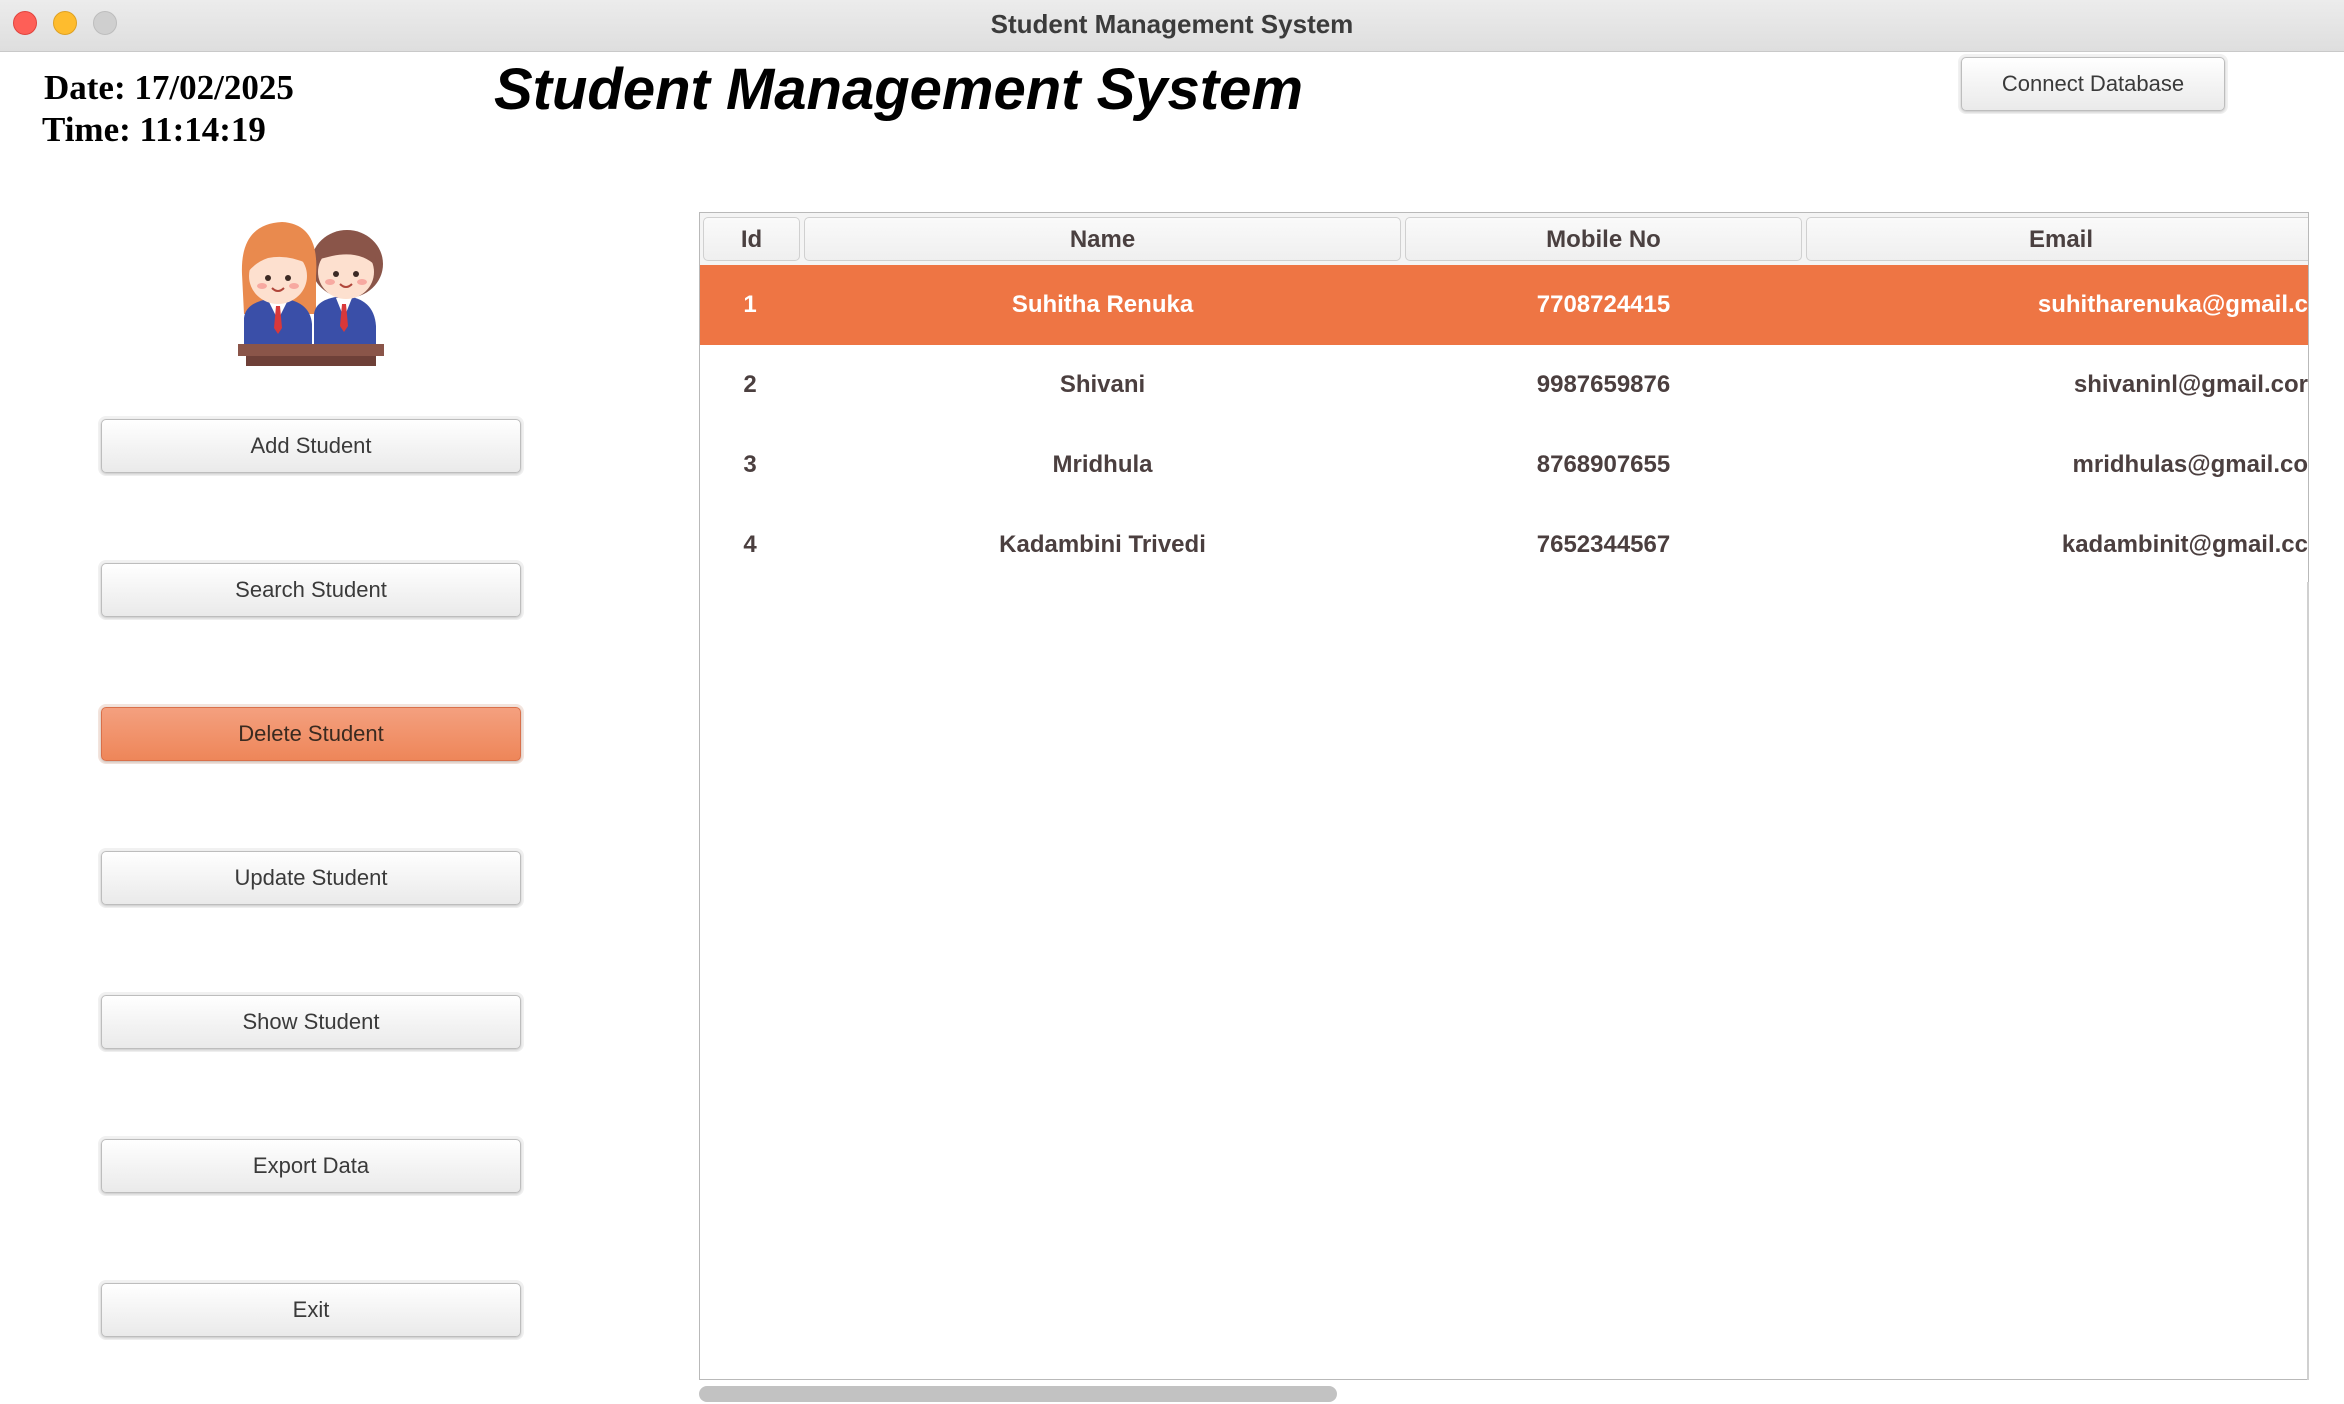 Image resolution: width=2344 pixels, height=1404 pixels. I want to click on cell-mobile: 8768907655, so click(1603, 464).